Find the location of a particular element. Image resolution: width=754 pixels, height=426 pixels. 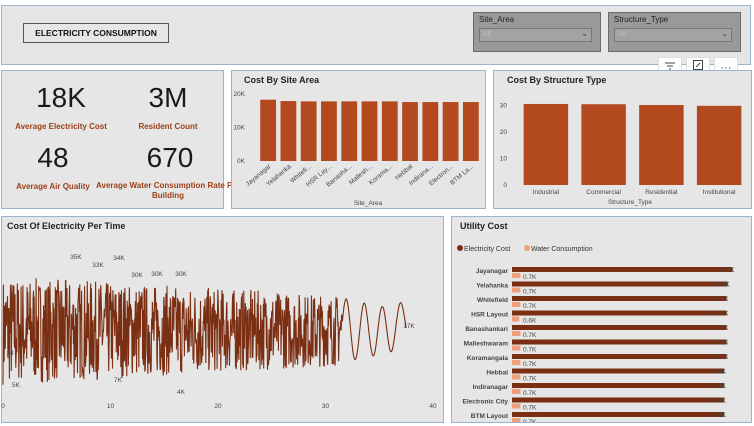

x-tick-label: 30 is located at coordinates (326, 406).